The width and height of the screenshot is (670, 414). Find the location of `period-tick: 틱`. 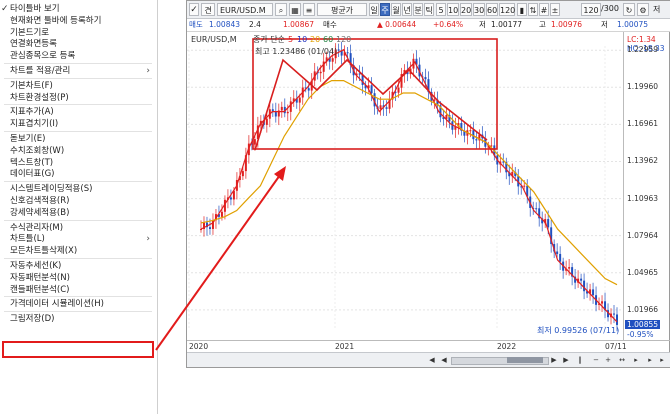

period-tick: 틱 is located at coordinates (429, 9).